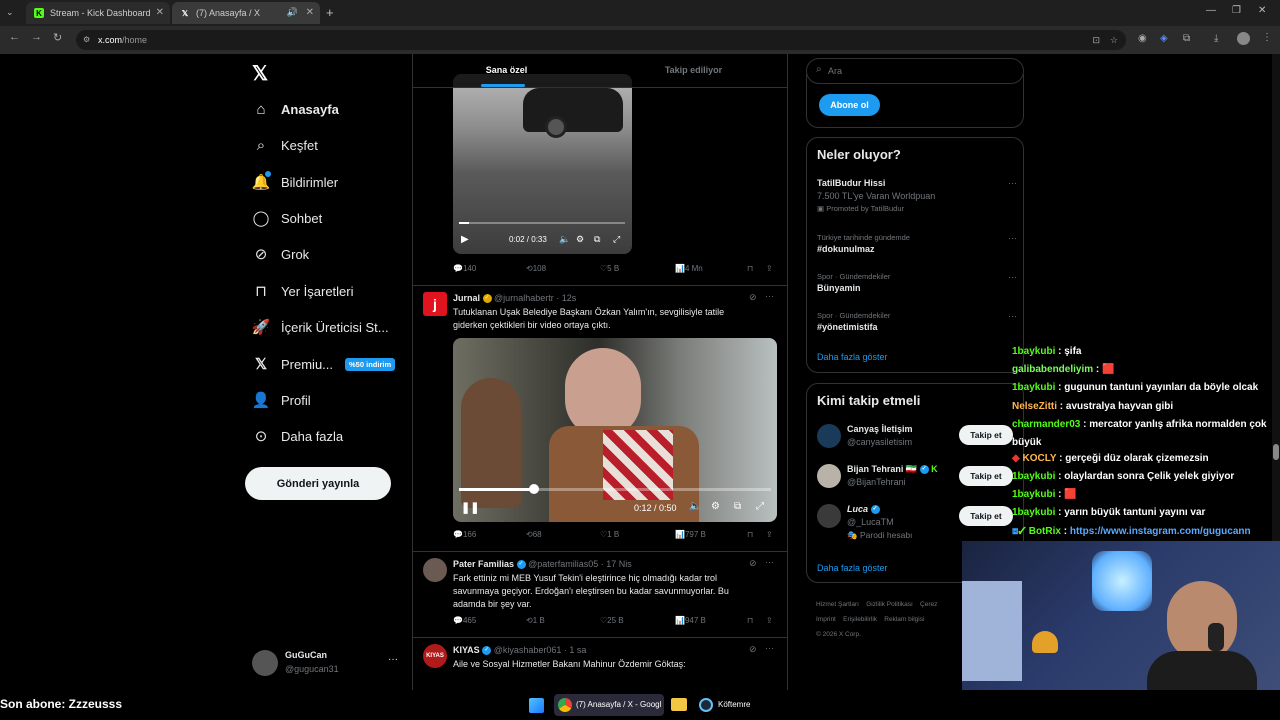 The width and height of the screenshot is (1280, 720). What do you see at coordinates (904, 619) in the screenshot?
I see `footer-link: Reklam bilgisi` at bounding box center [904, 619].